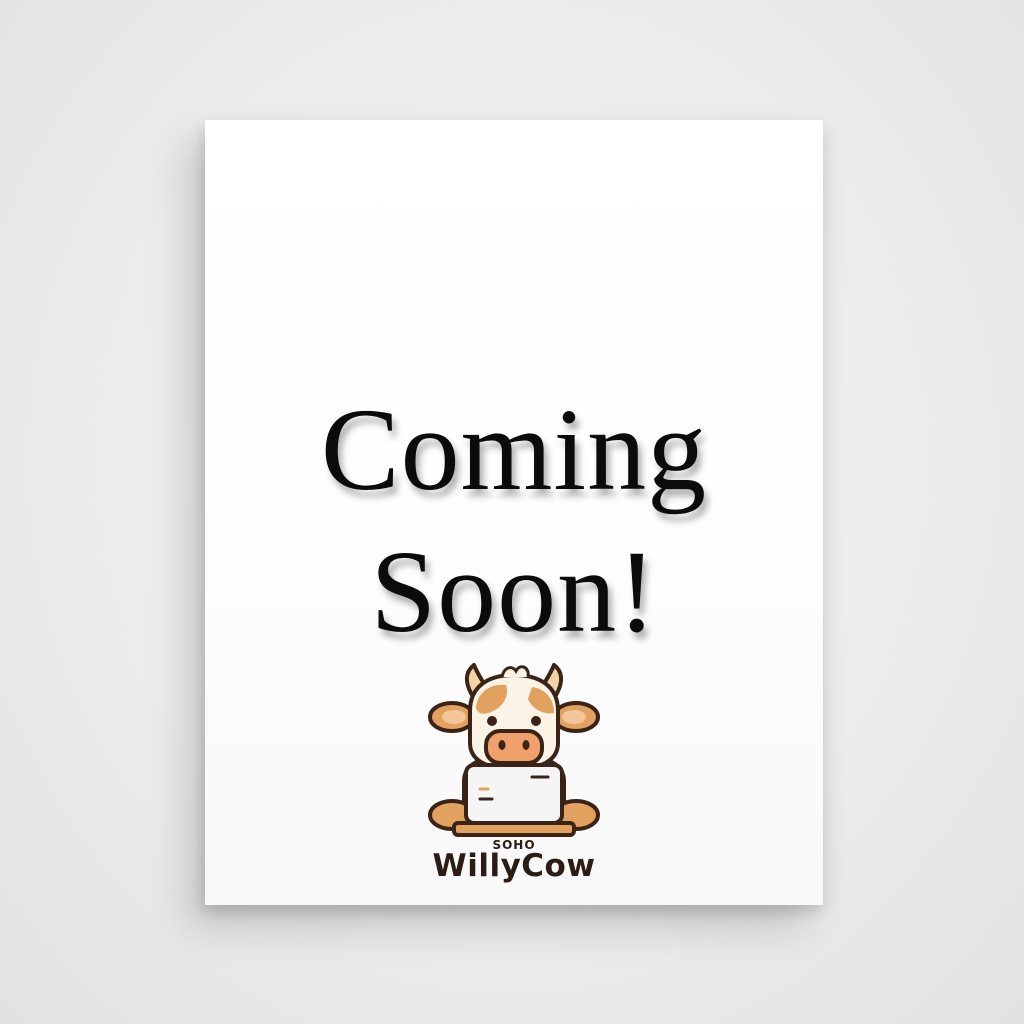 The width and height of the screenshot is (1024, 1024). Describe the element at coordinates (514, 449) in the screenshot. I see `headline-line-1: Coming` at that location.